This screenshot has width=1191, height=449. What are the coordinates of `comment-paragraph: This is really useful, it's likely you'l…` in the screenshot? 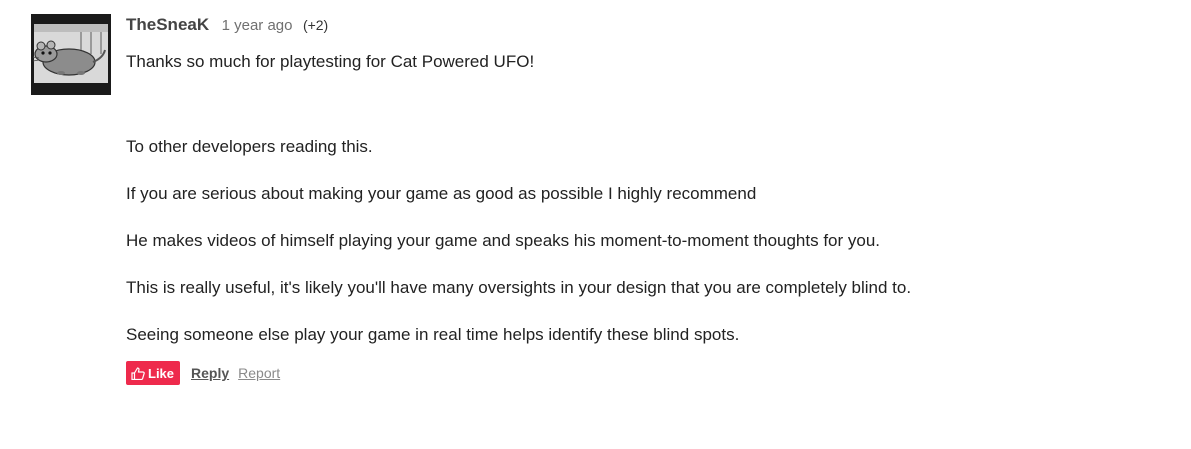 It's located at (519, 287).